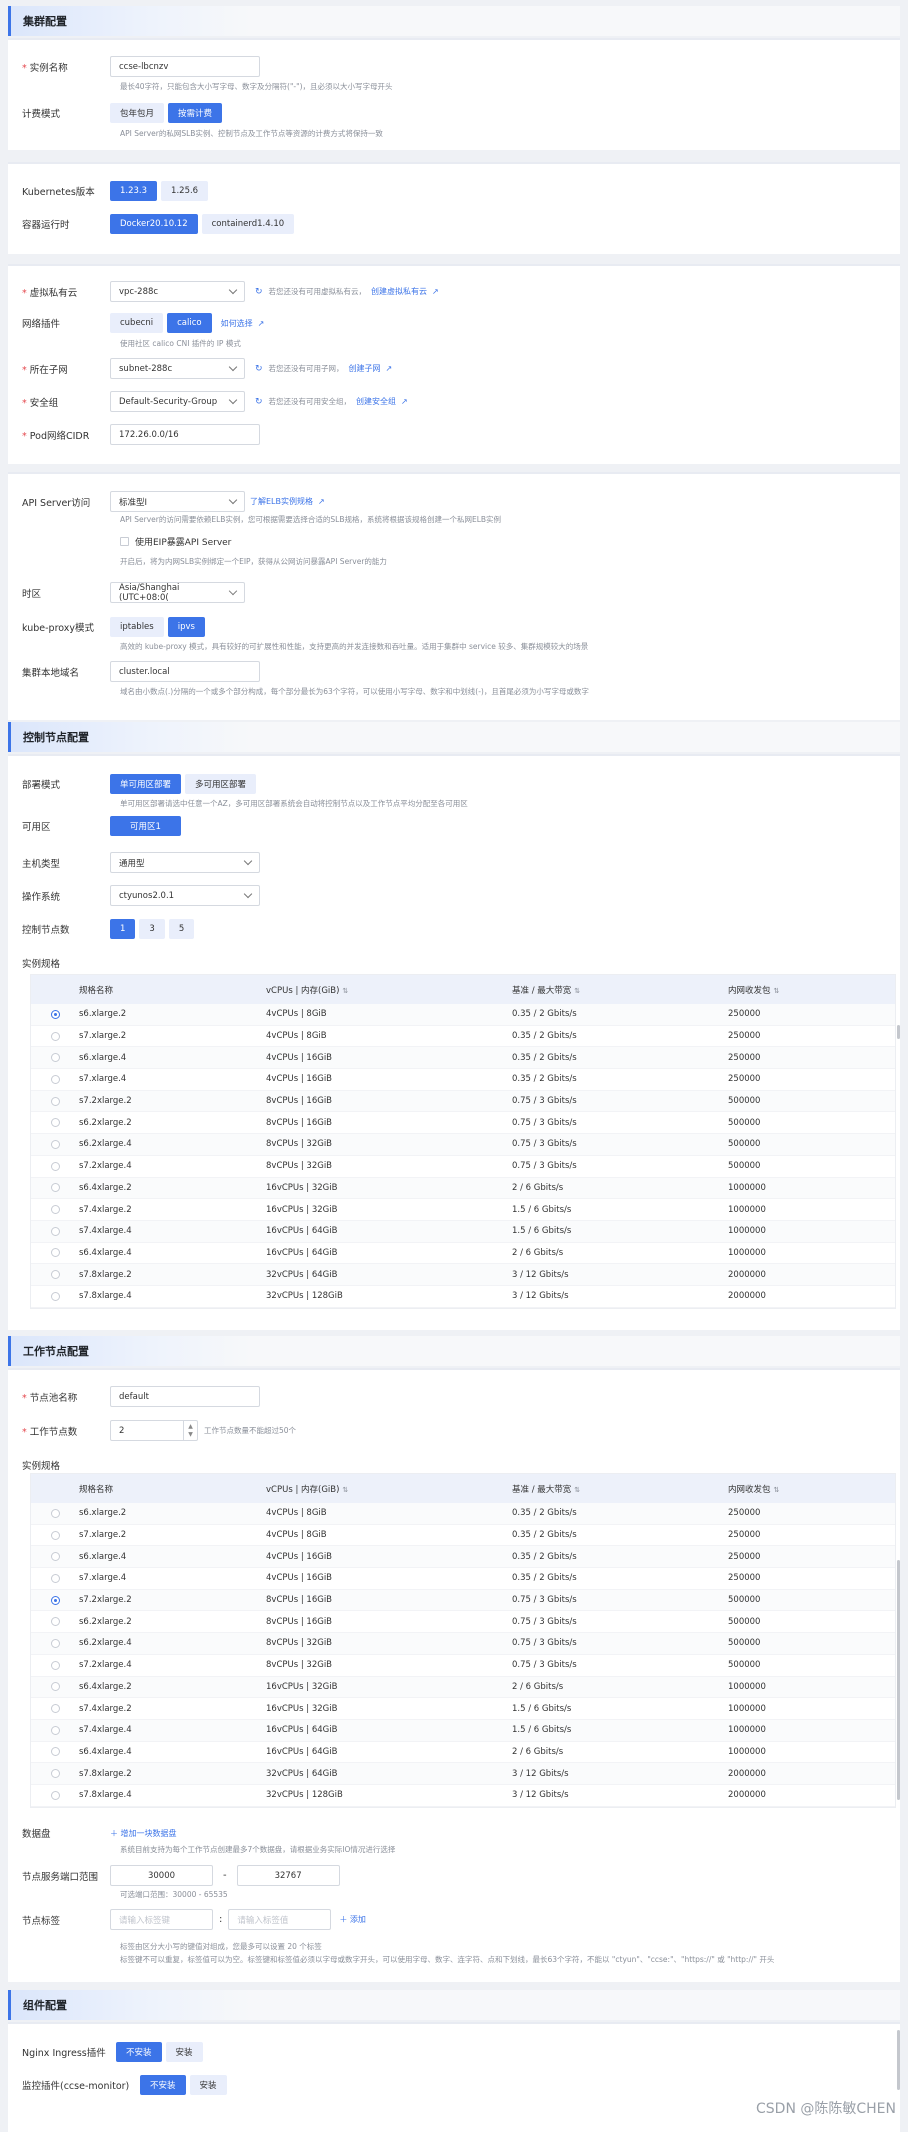  I want to click on worker-count-stepper: 2 ▲ ▼, so click(154, 1430).